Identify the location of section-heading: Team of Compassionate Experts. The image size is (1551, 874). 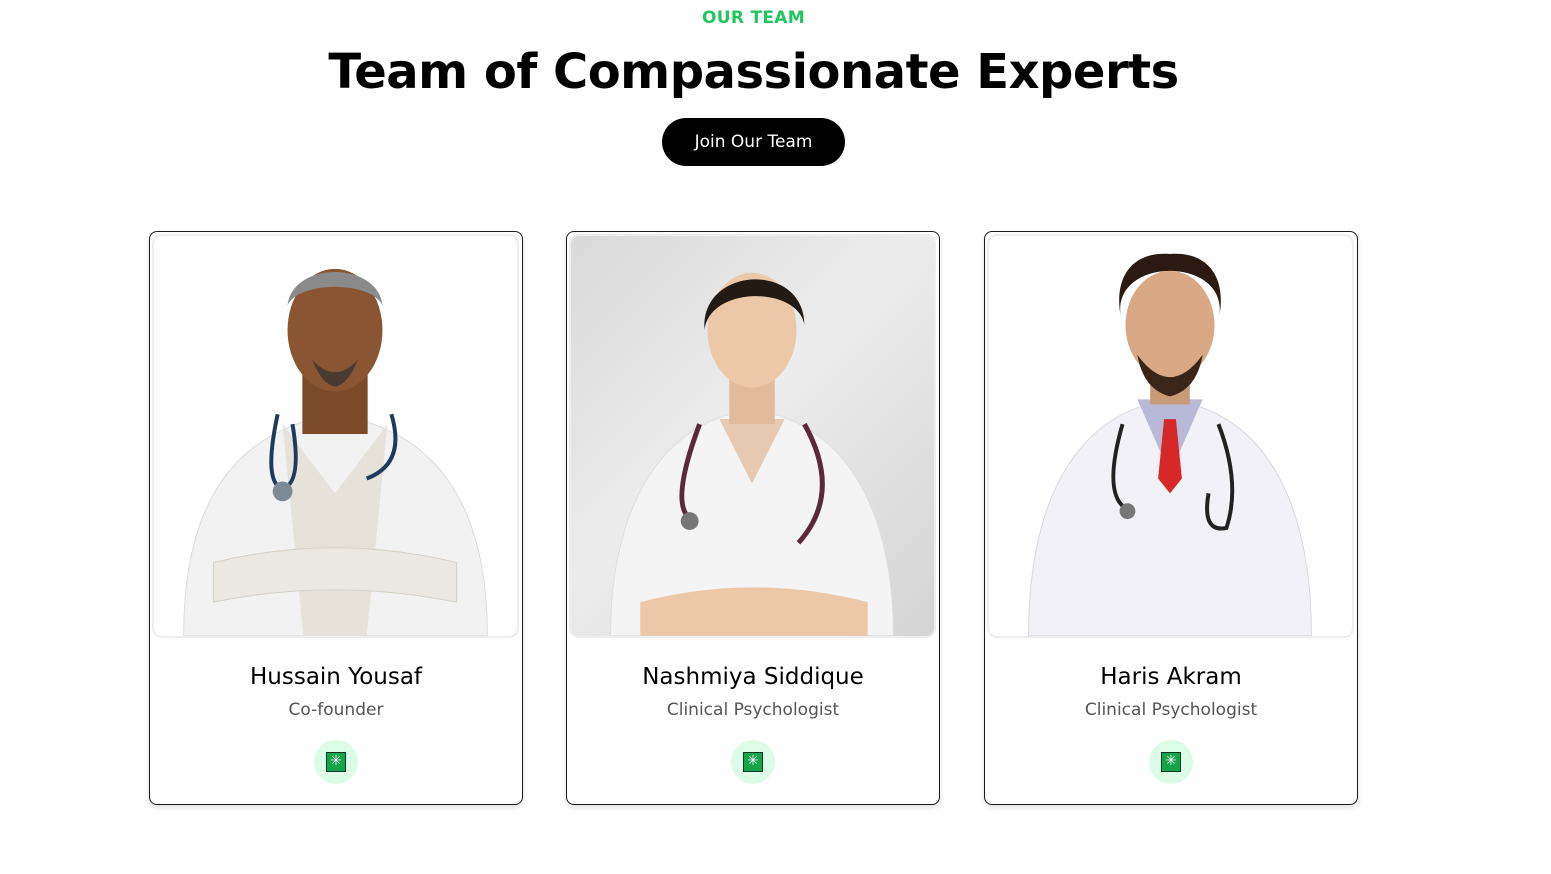
(753, 72).